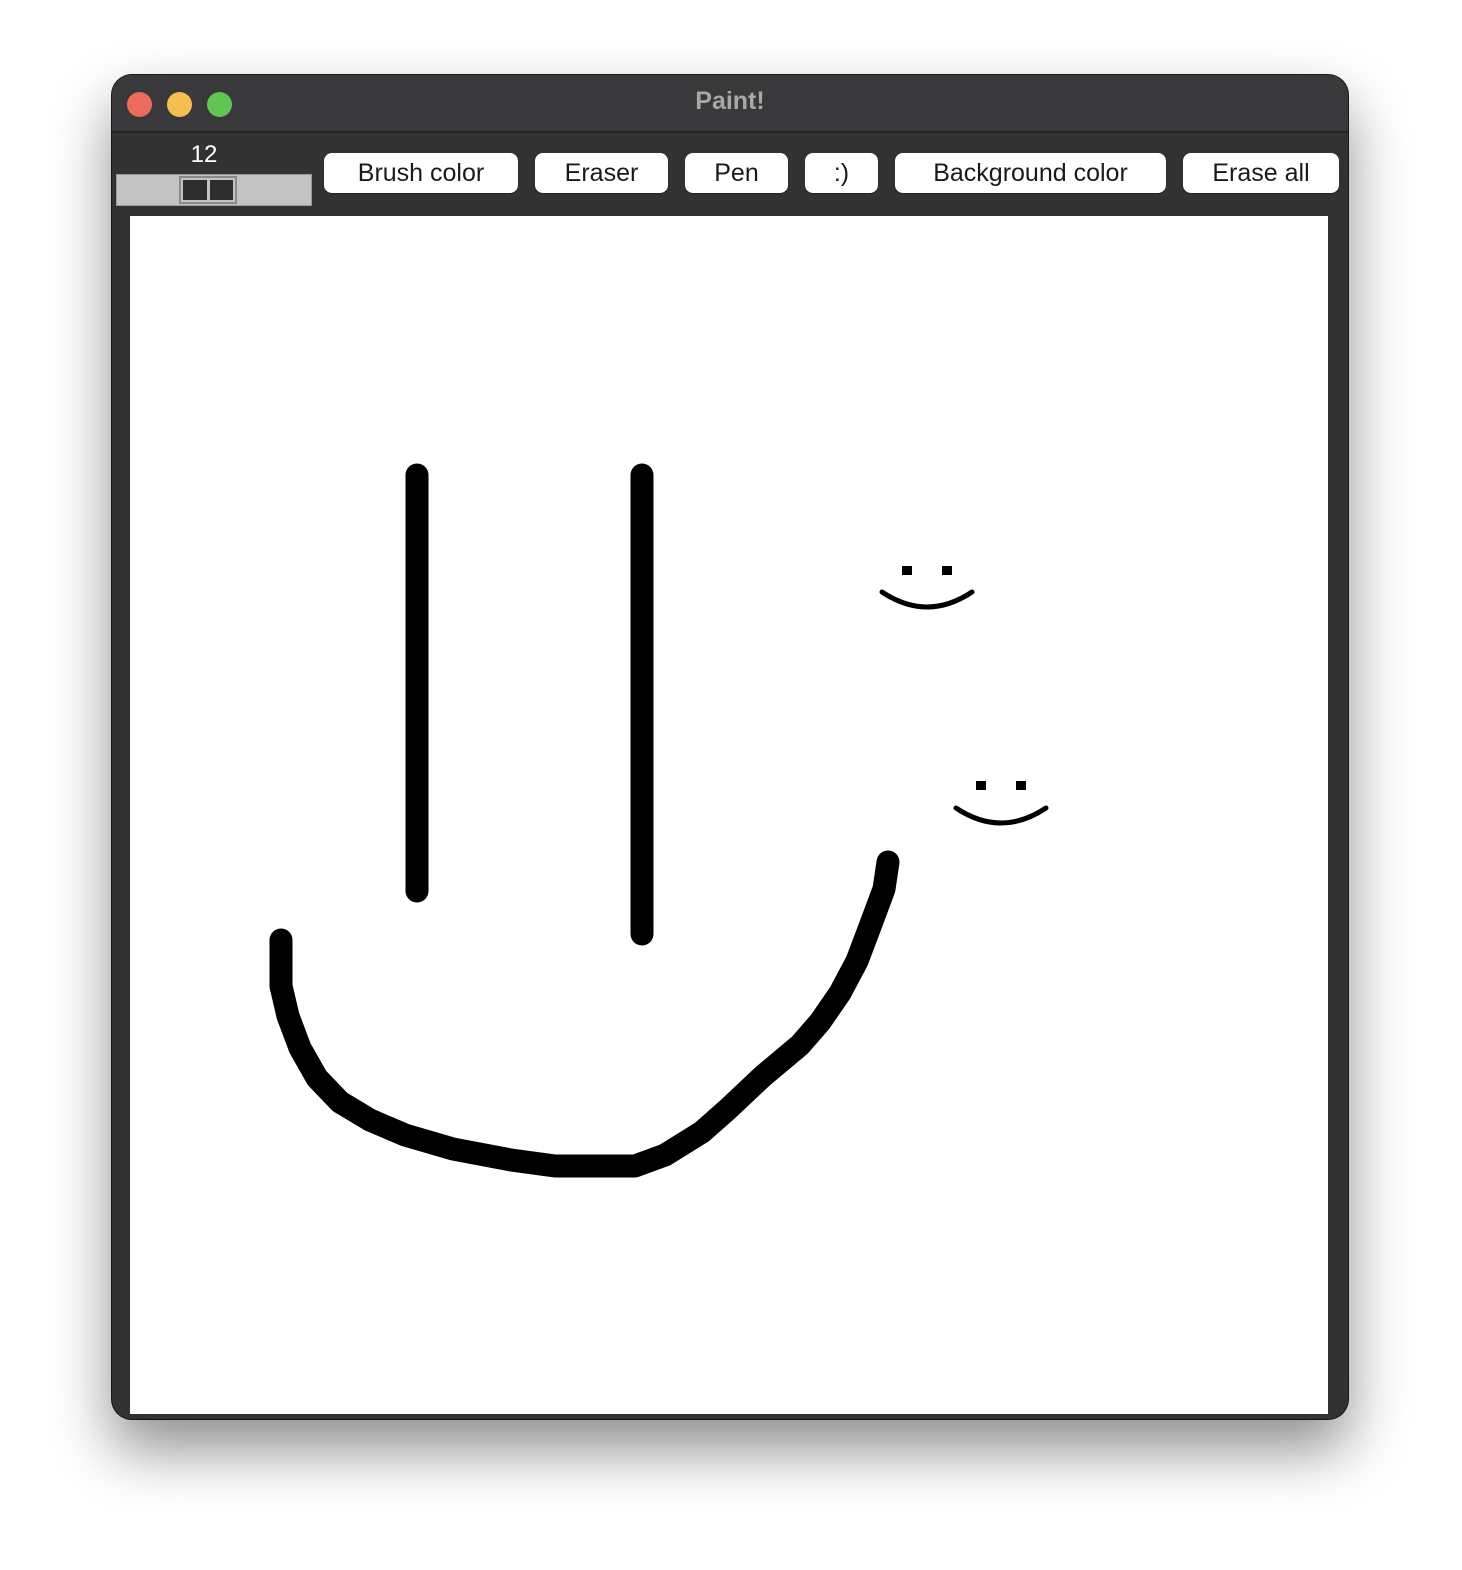 The height and width of the screenshot is (1570, 1462). I want to click on stamp-smiley-1-left-eye, so click(907, 570).